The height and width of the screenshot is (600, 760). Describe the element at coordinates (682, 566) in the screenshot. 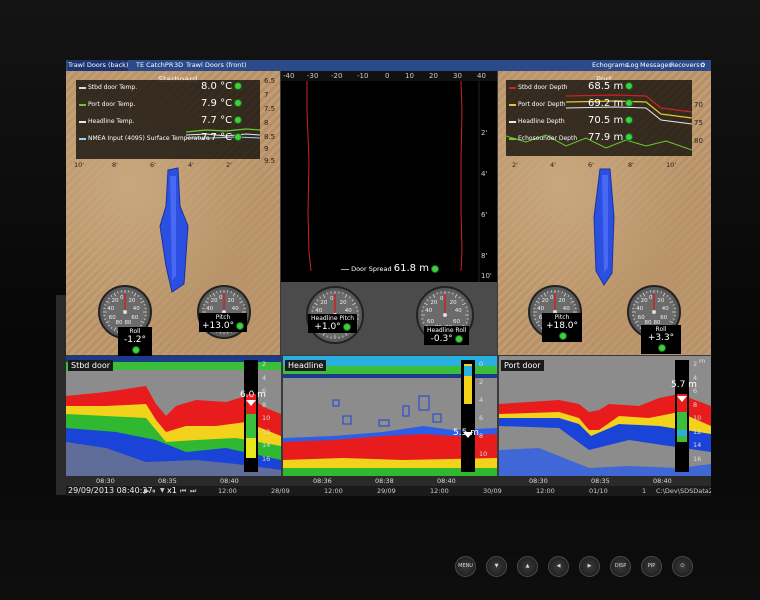

I see `power-button: ⏻` at that location.